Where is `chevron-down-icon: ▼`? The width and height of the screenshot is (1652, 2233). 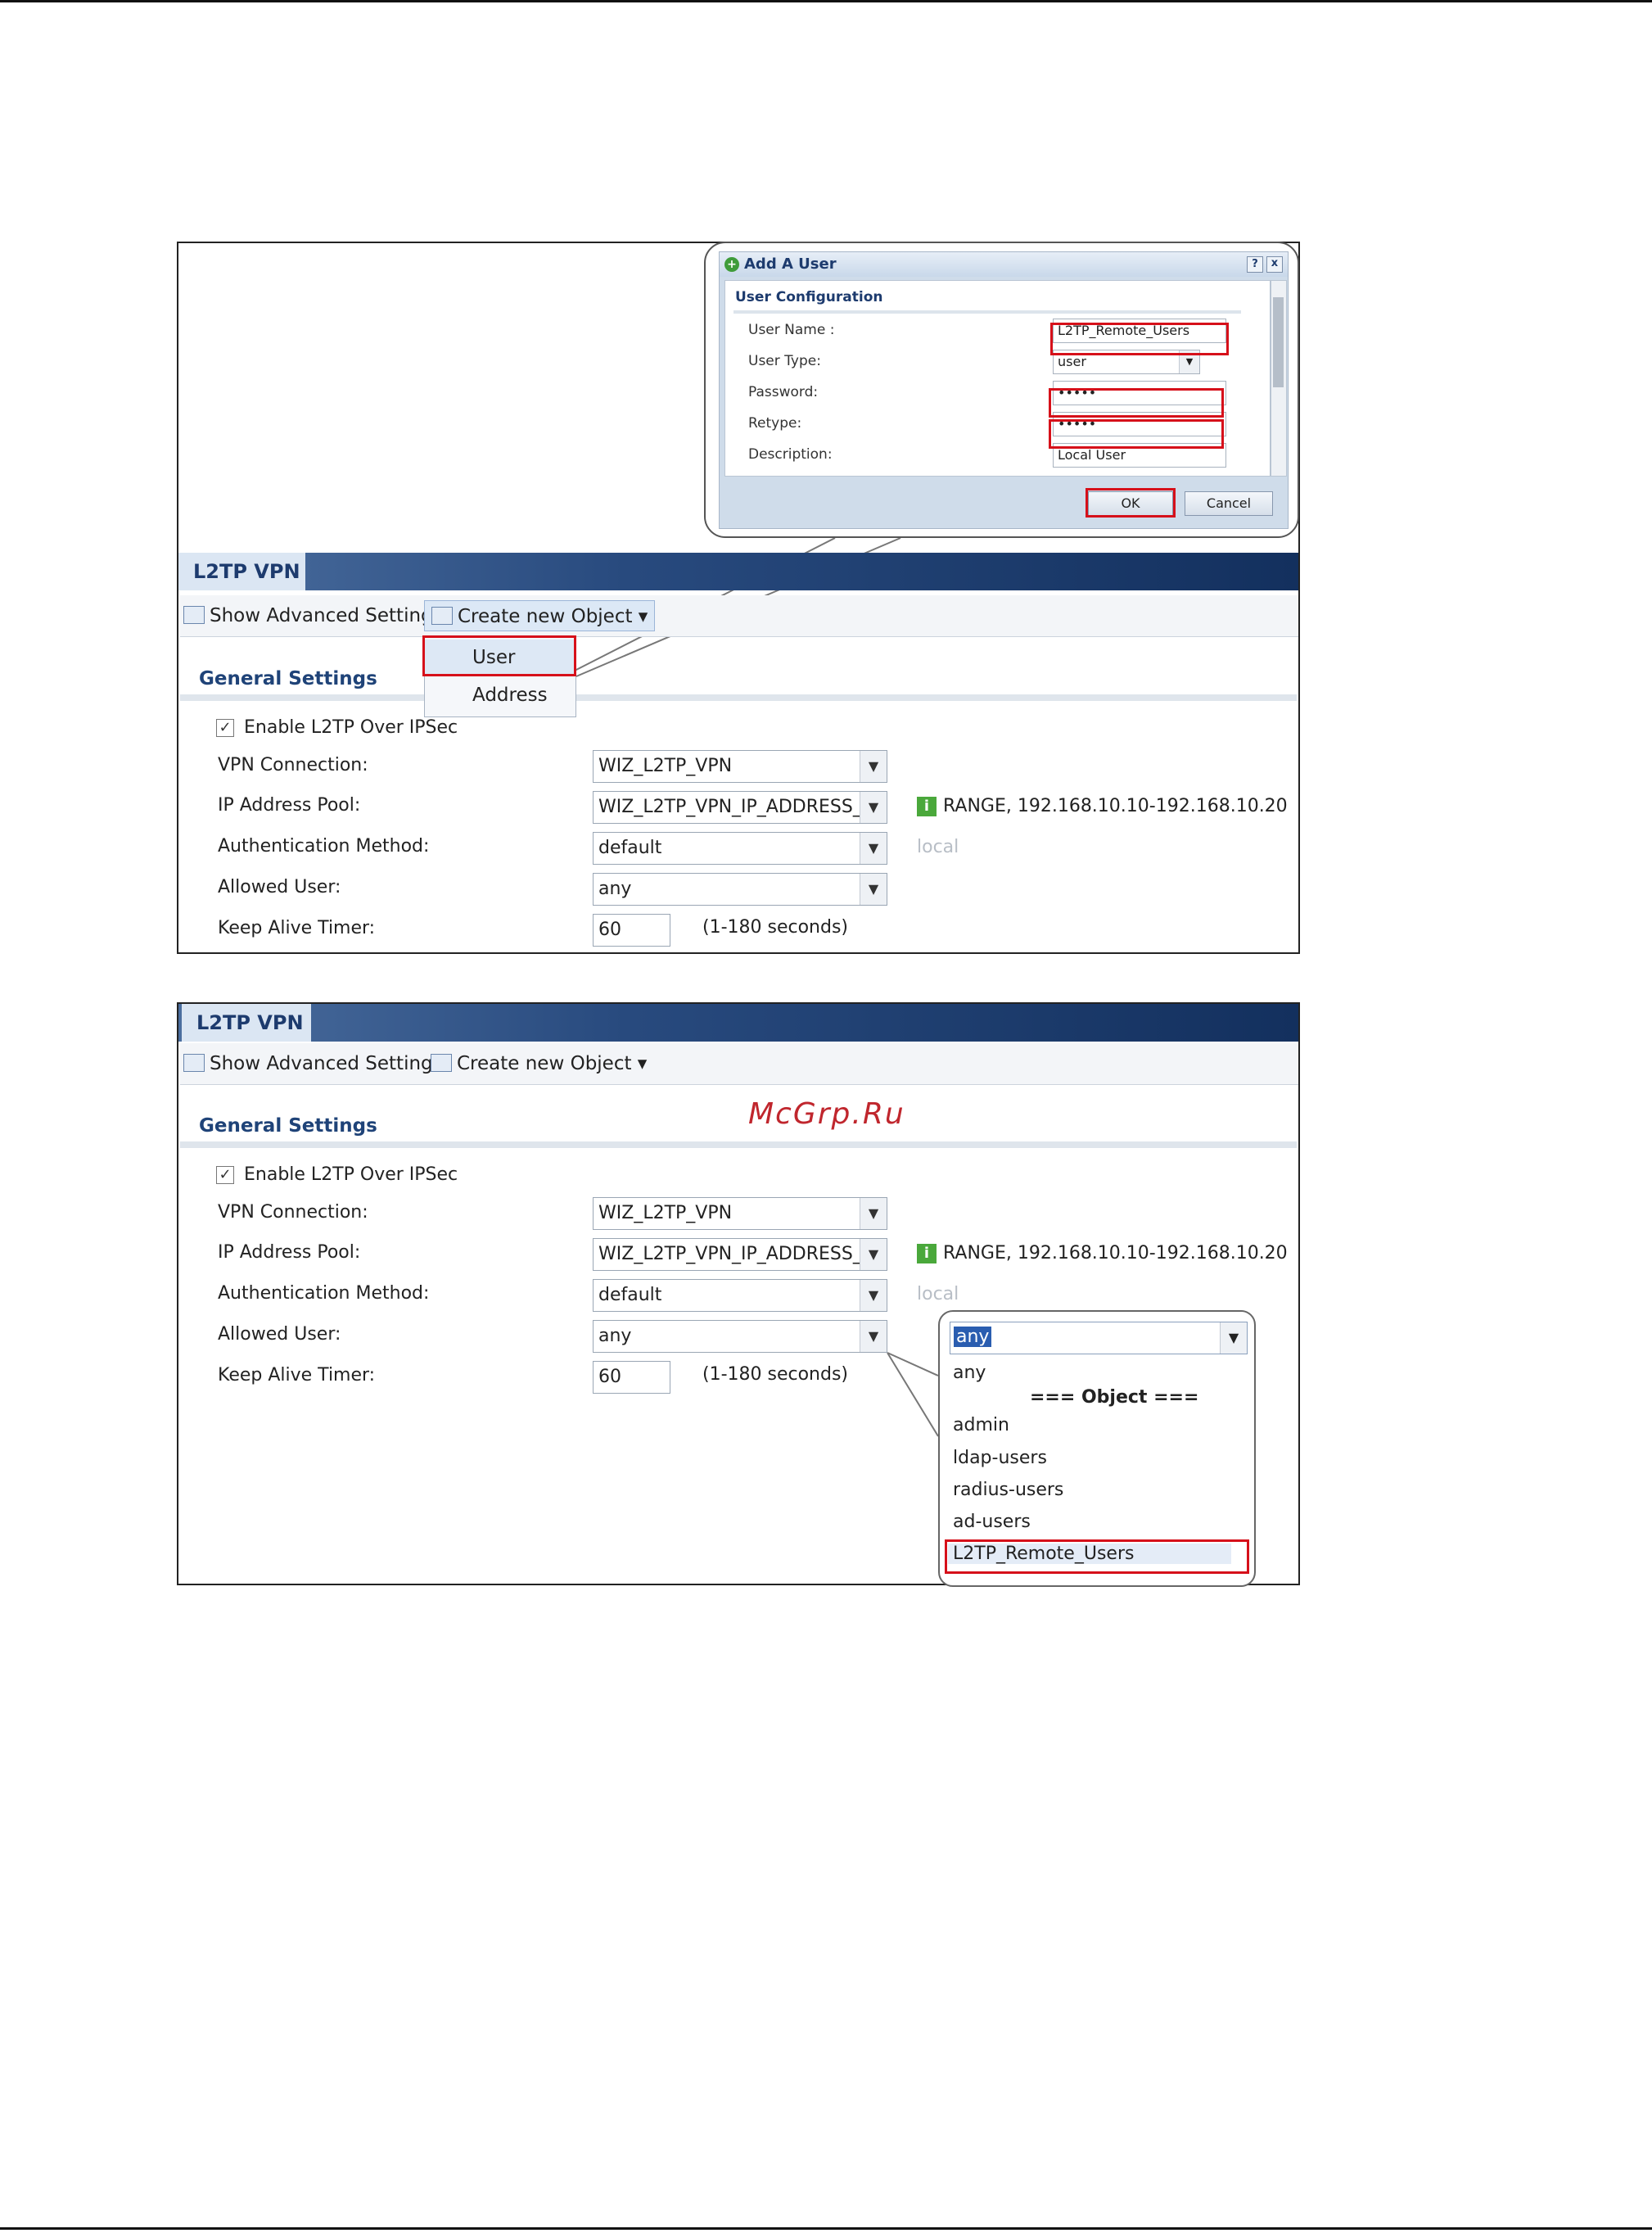 chevron-down-icon: ▼ is located at coordinates (1233, 1338).